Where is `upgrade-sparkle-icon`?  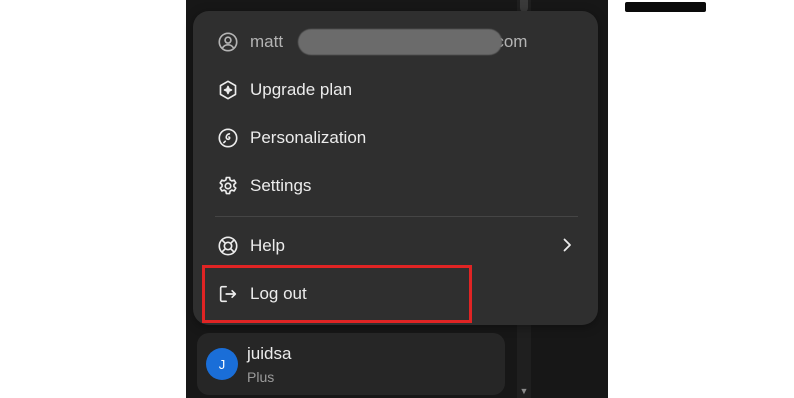
upgrade-sparkle-icon is located at coordinates (228, 90).